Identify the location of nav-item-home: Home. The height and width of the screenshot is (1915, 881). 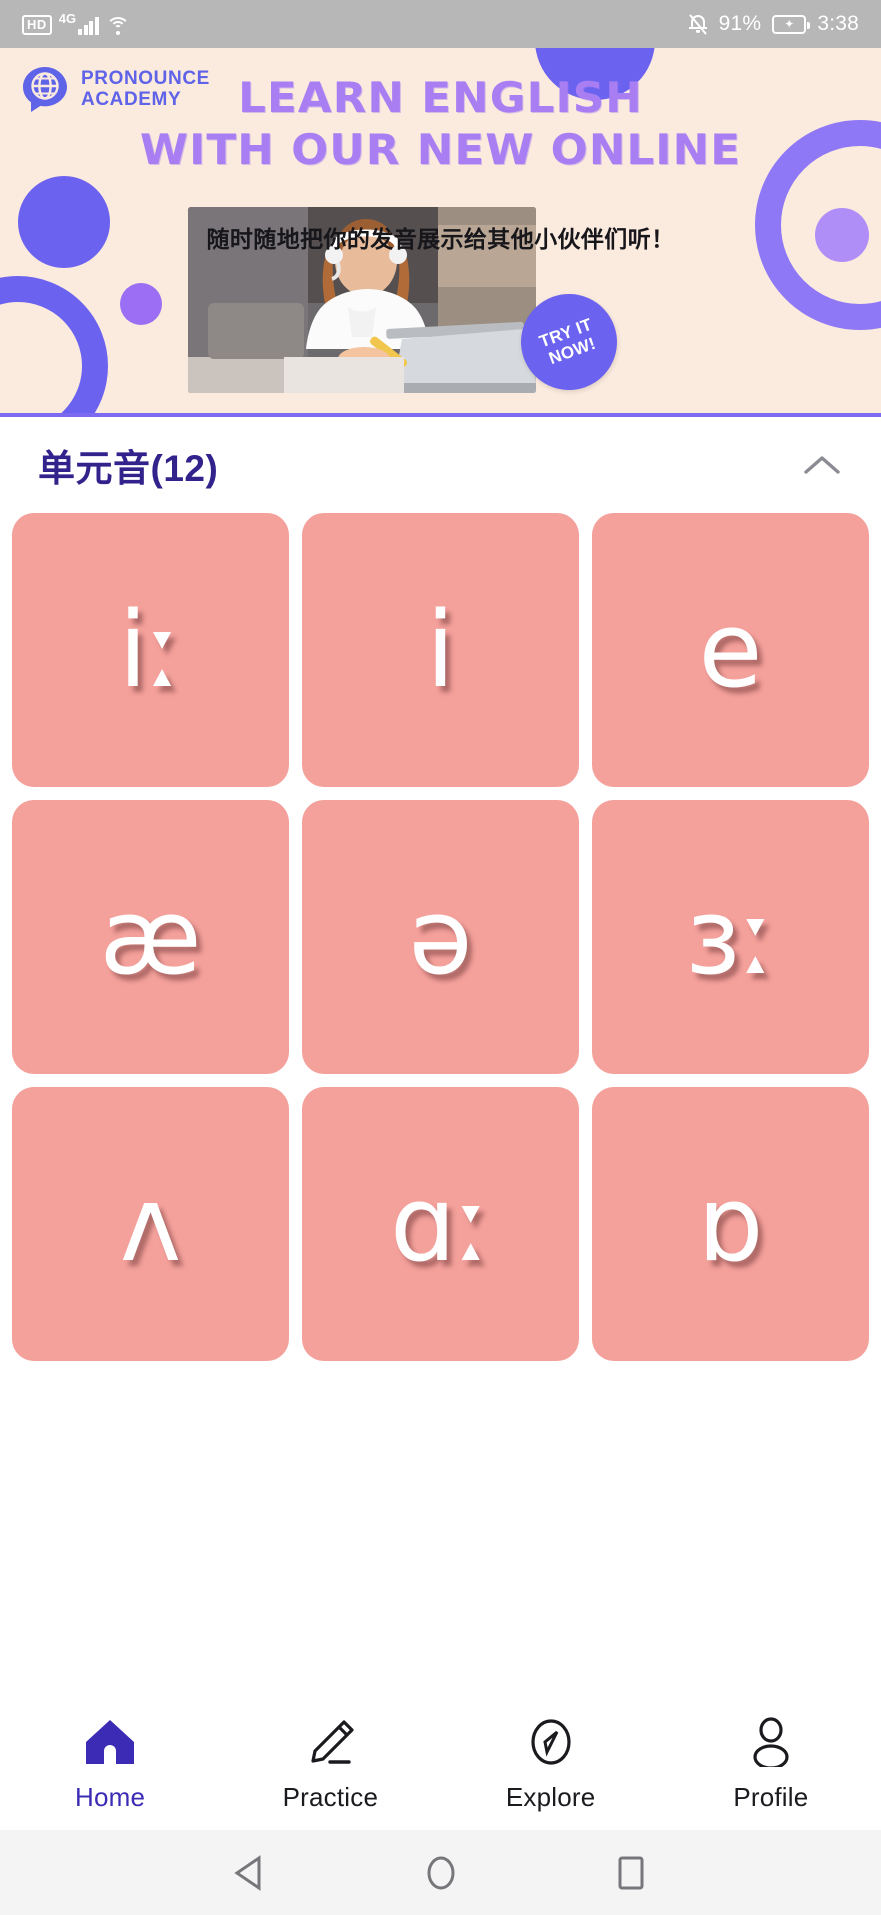
(110, 1765).